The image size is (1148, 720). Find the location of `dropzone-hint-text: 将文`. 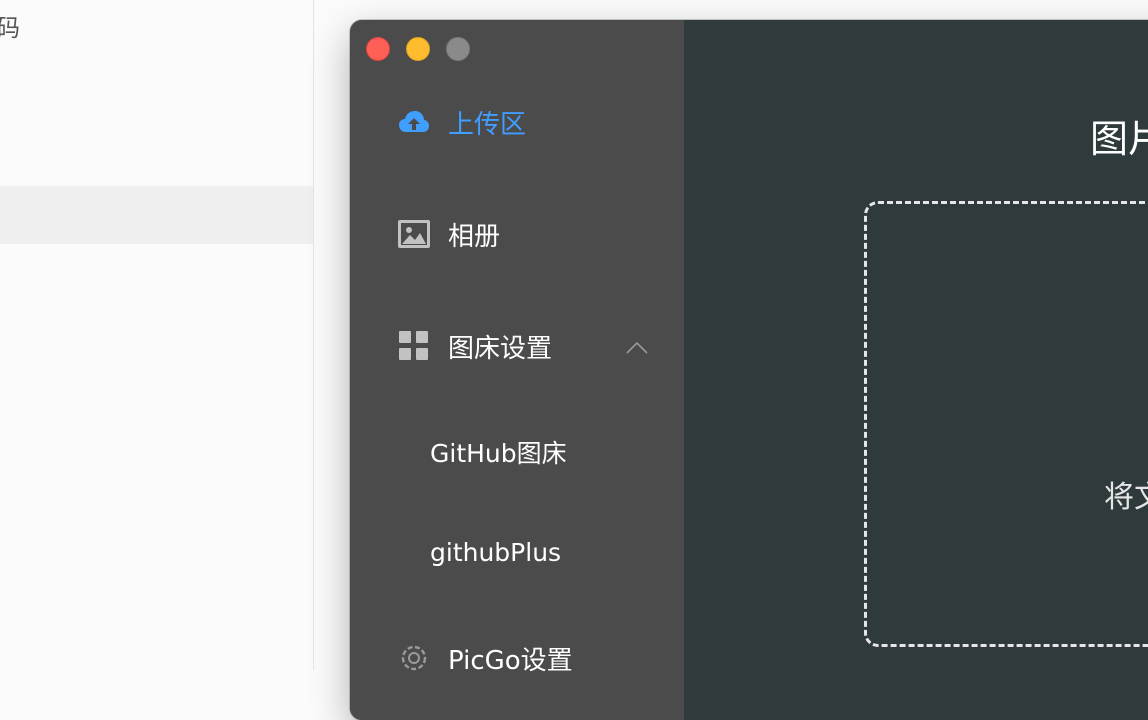

dropzone-hint-text: 将文 is located at coordinates (1126, 497).